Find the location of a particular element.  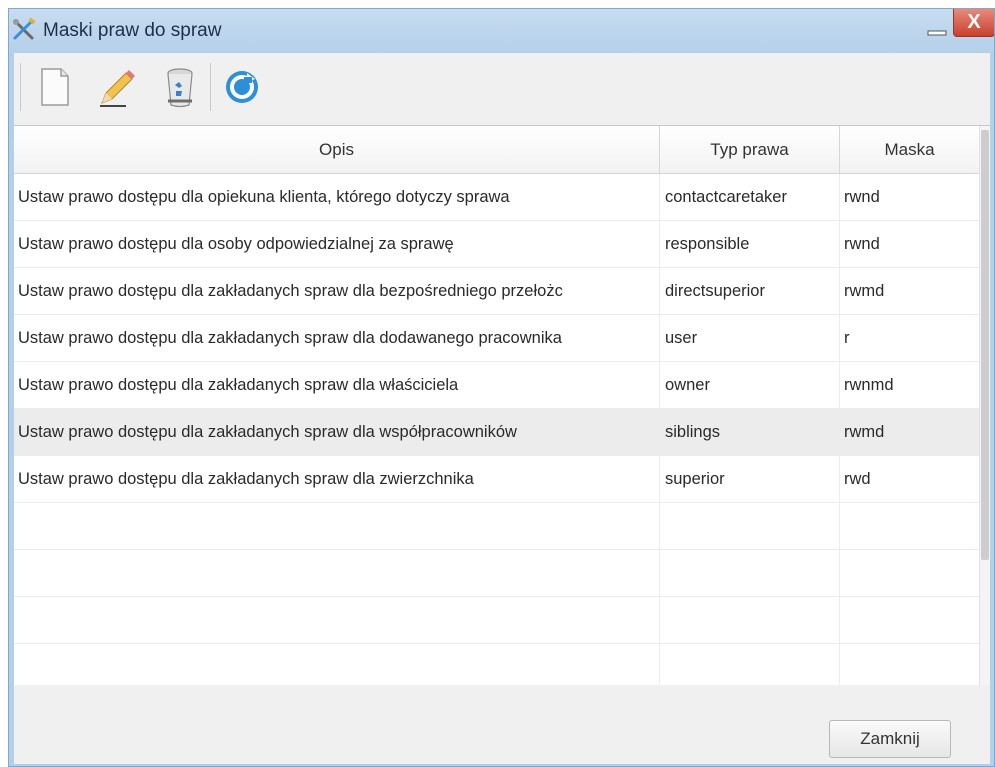

cell-typ-prawa: contactcaretaker is located at coordinates (750, 197).